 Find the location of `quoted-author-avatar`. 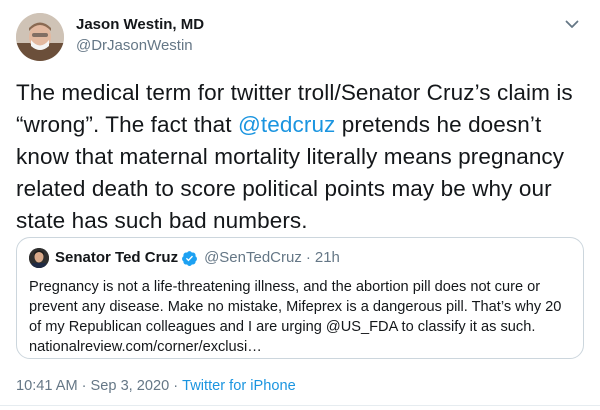

quoted-author-avatar is located at coordinates (39, 258).